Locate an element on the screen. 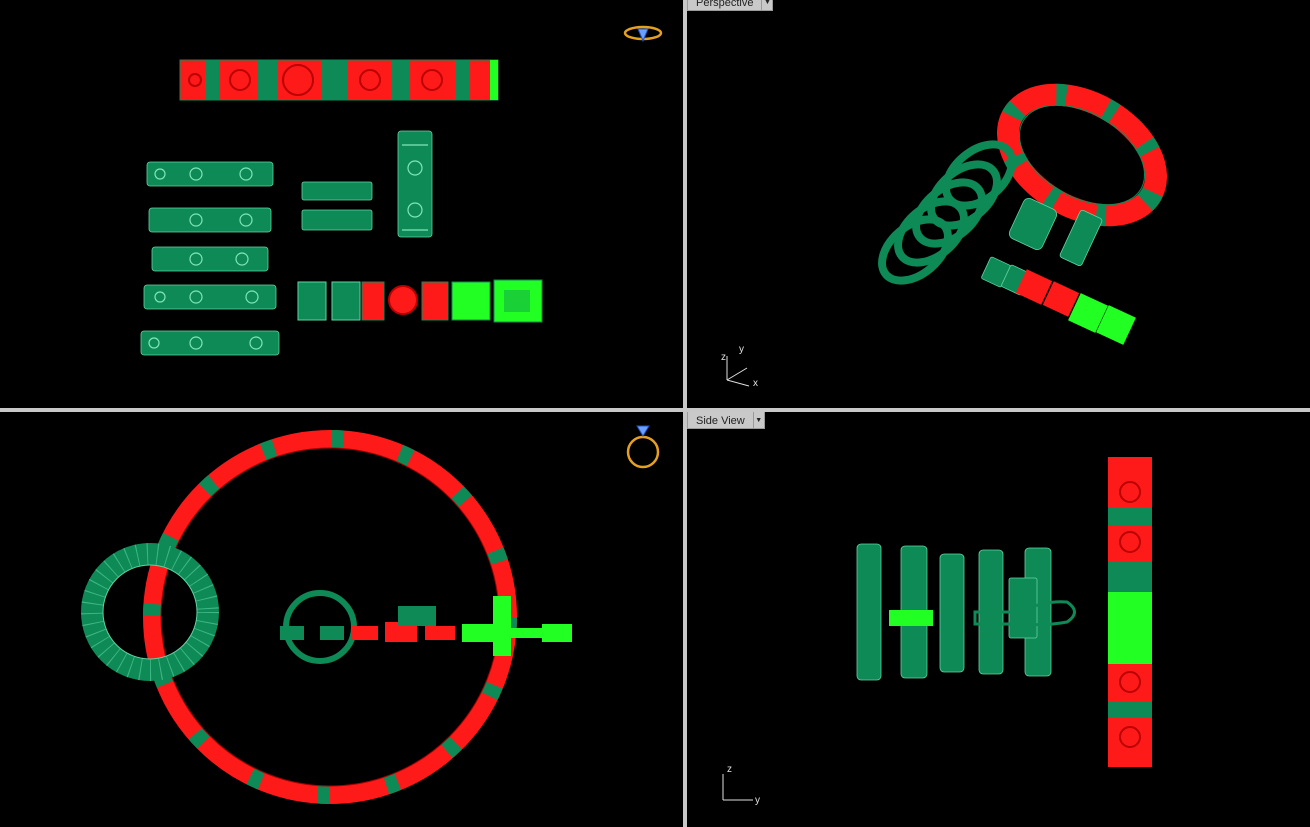 The height and width of the screenshot is (827, 1310). small-links is located at coordinates (367, 184).